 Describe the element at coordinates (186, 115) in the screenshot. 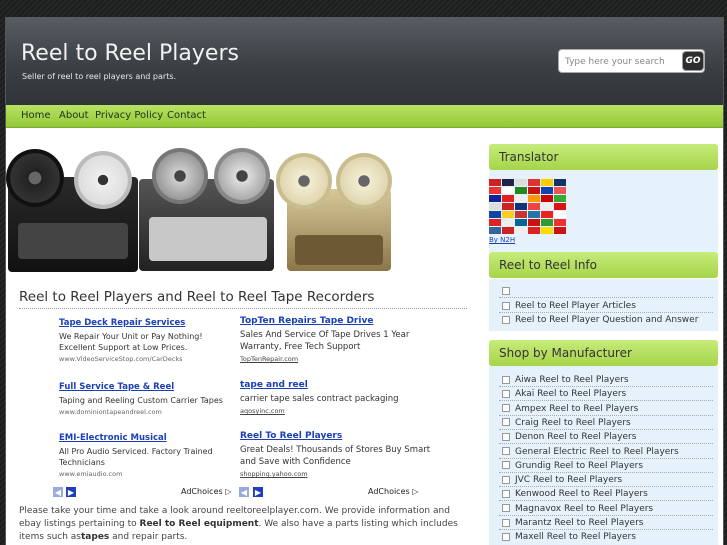

I see `nav-contact: Contact` at that location.